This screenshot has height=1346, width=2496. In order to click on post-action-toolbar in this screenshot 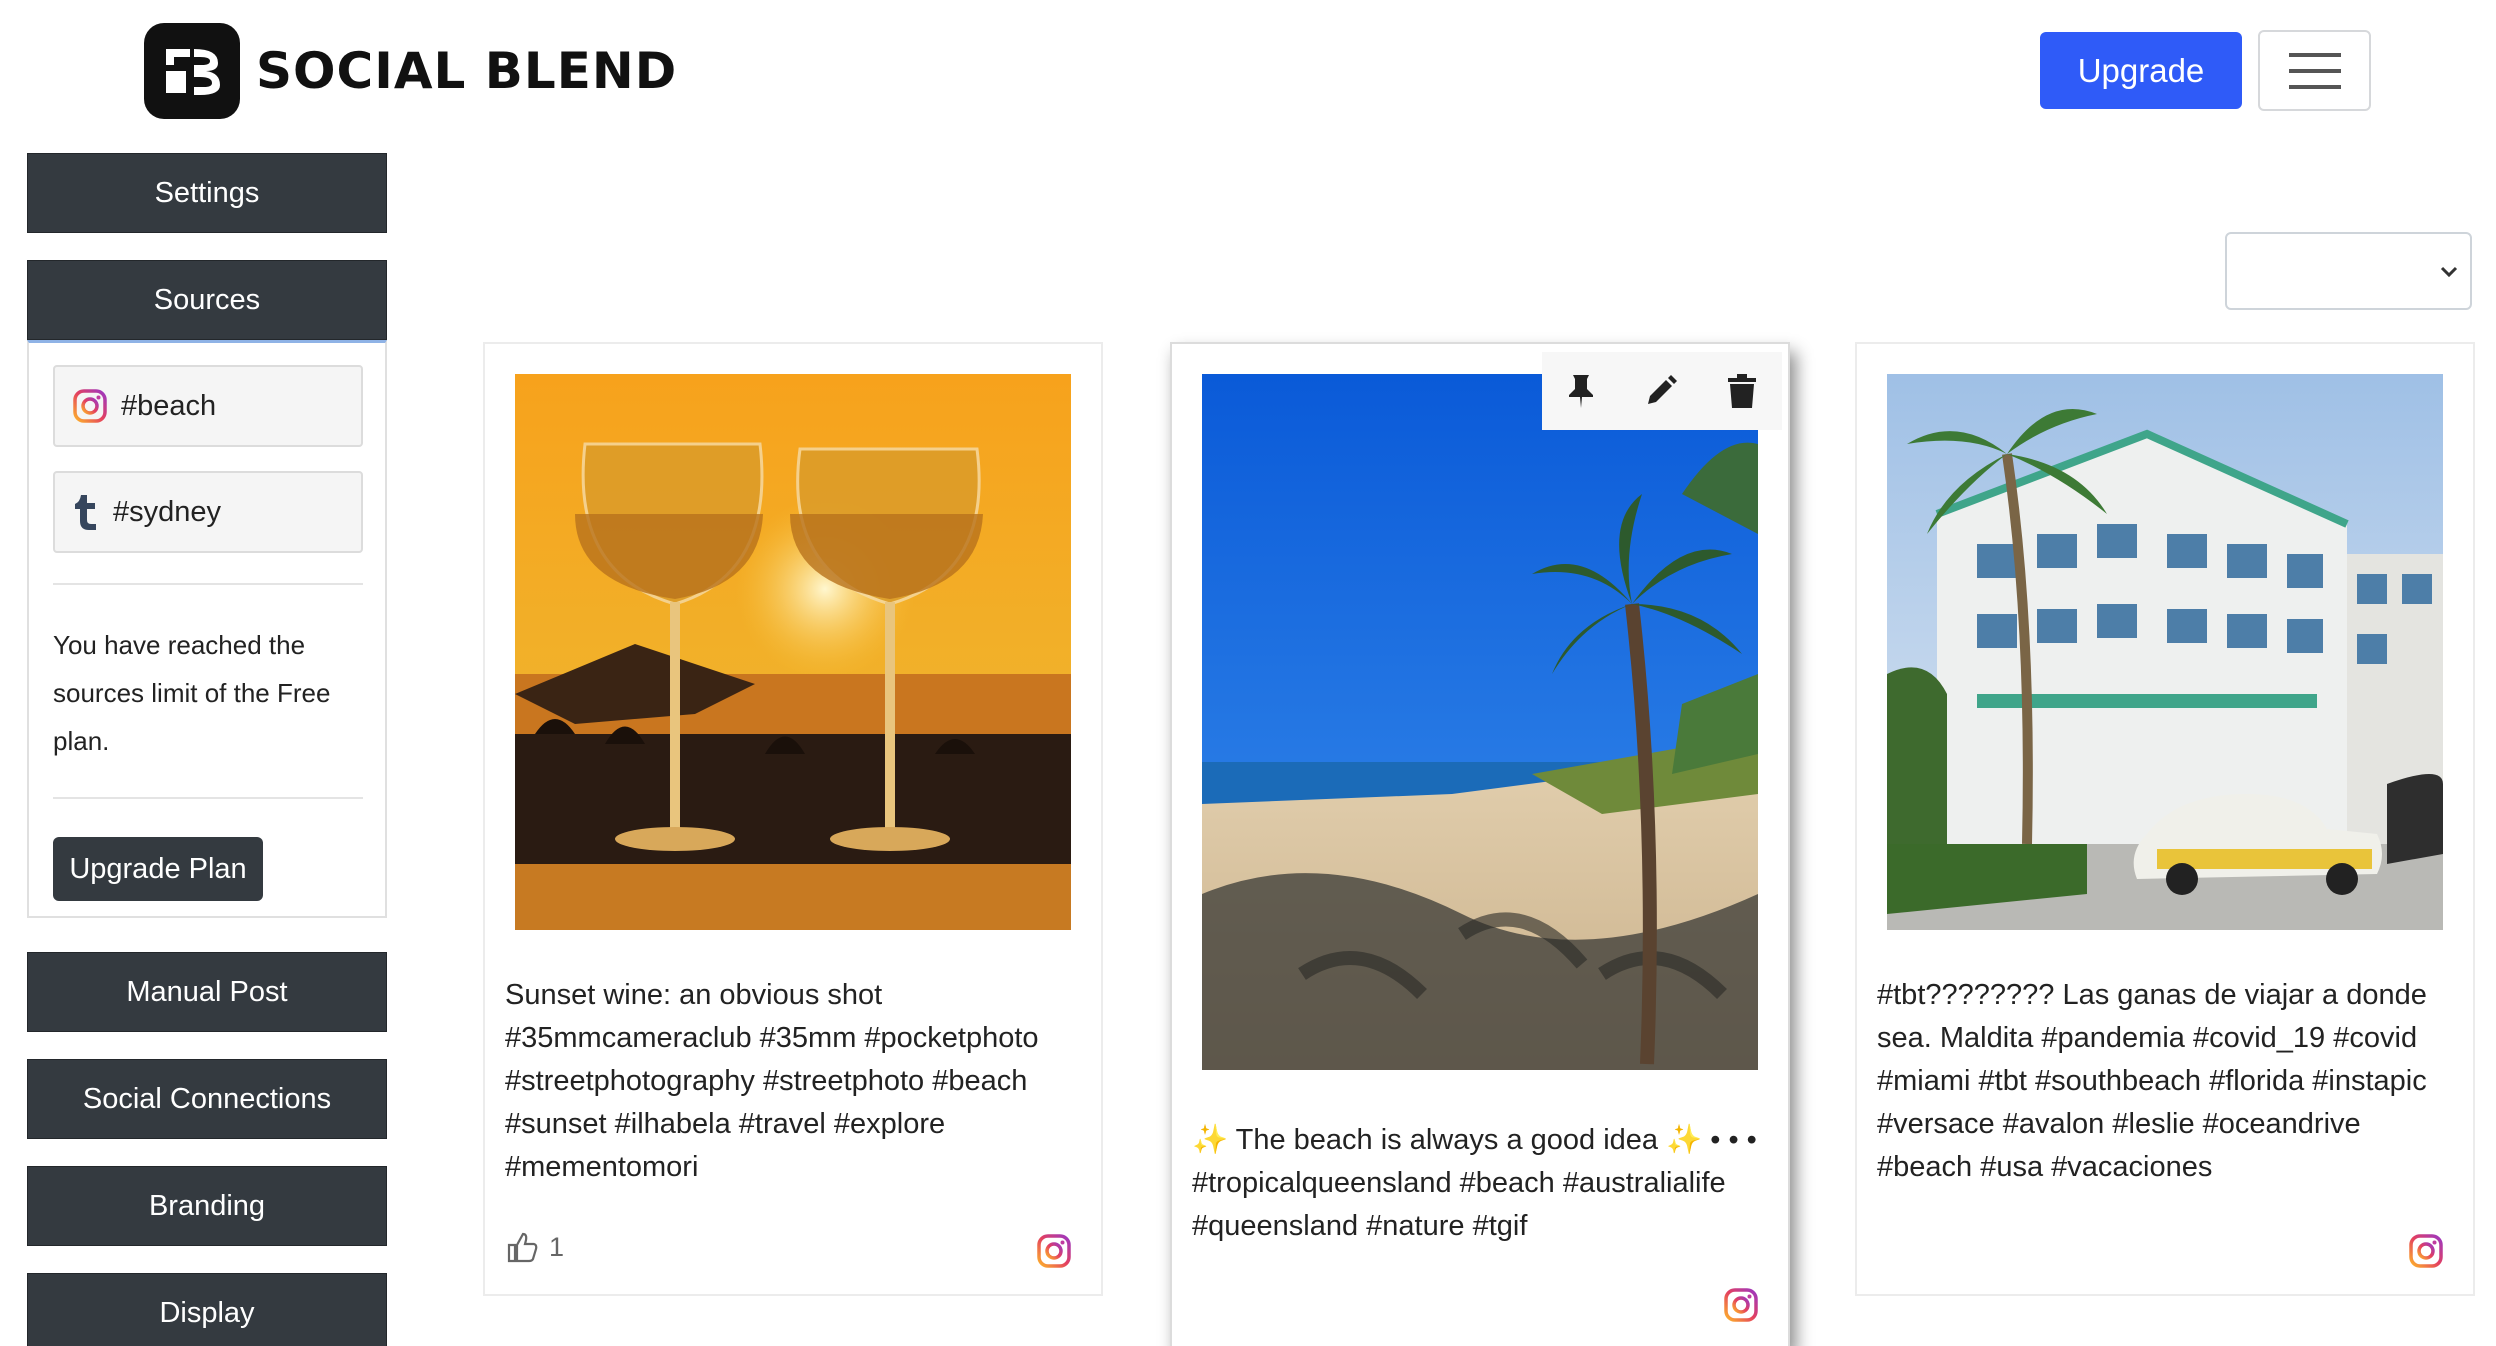, I will do `click(1662, 391)`.